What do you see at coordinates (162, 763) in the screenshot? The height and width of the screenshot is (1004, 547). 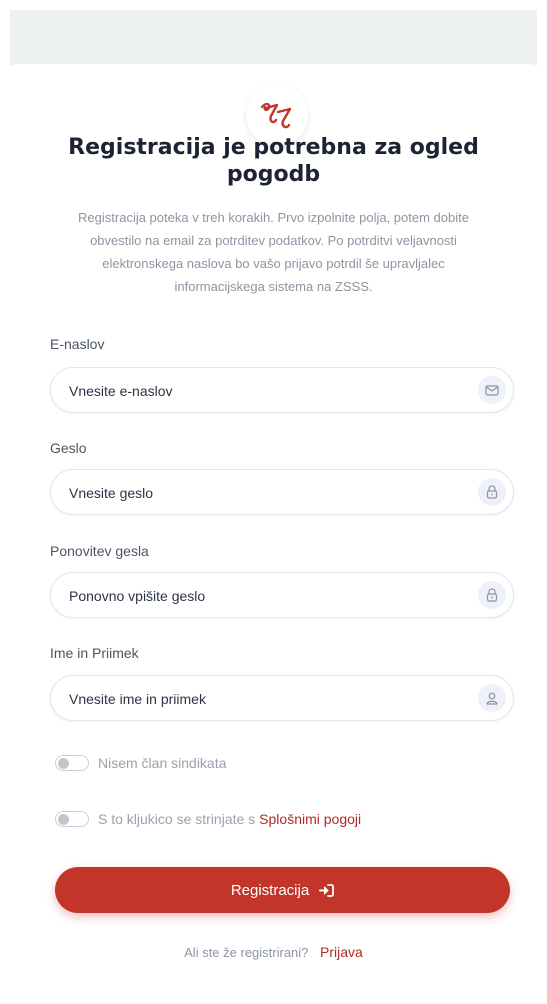 I see `not-member-label: Nisem član sindikata` at bounding box center [162, 763].